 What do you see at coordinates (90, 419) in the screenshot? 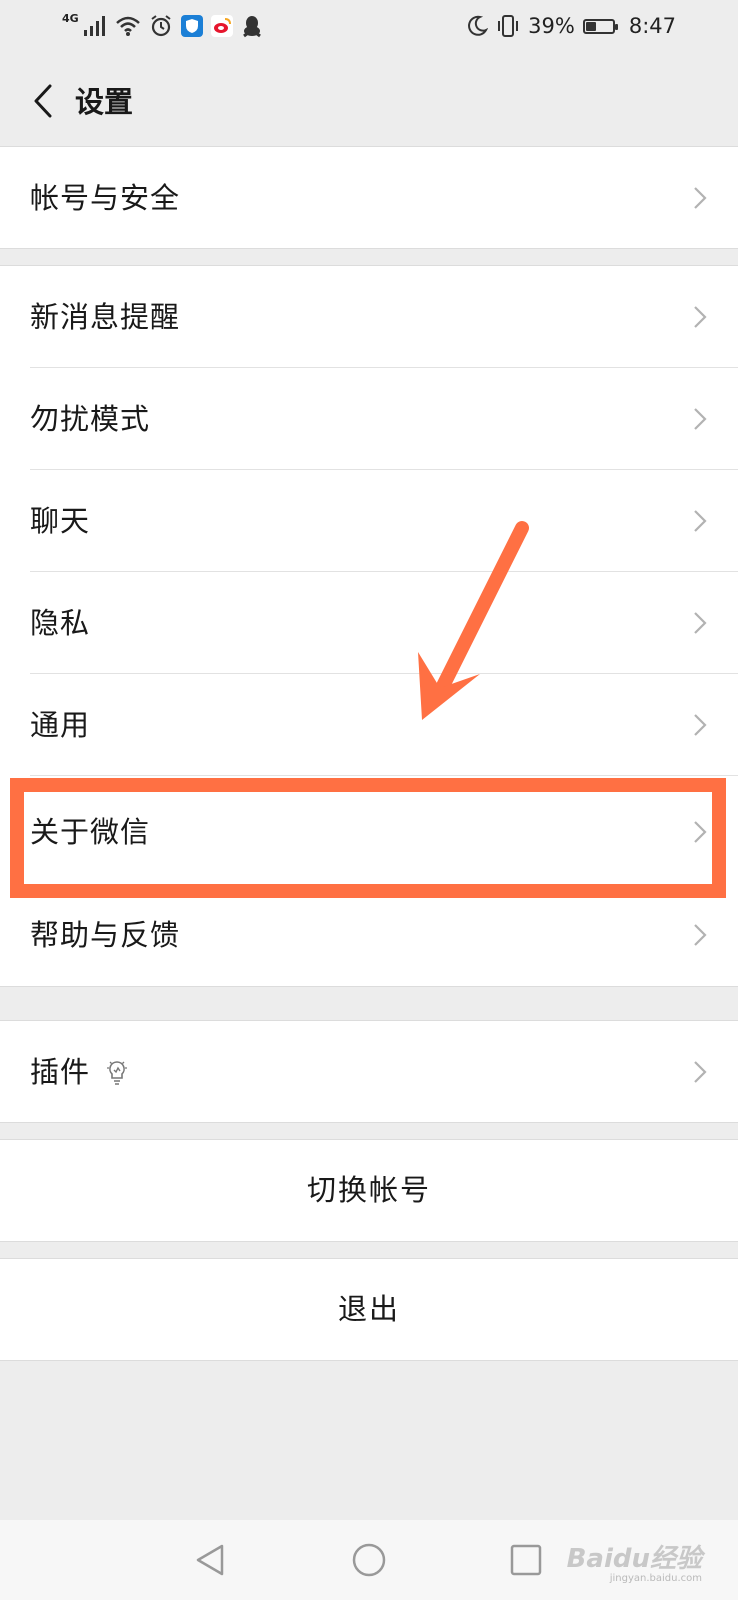
I see `settings-item-label: 勿扰模式` at bounding box center [90, 419].